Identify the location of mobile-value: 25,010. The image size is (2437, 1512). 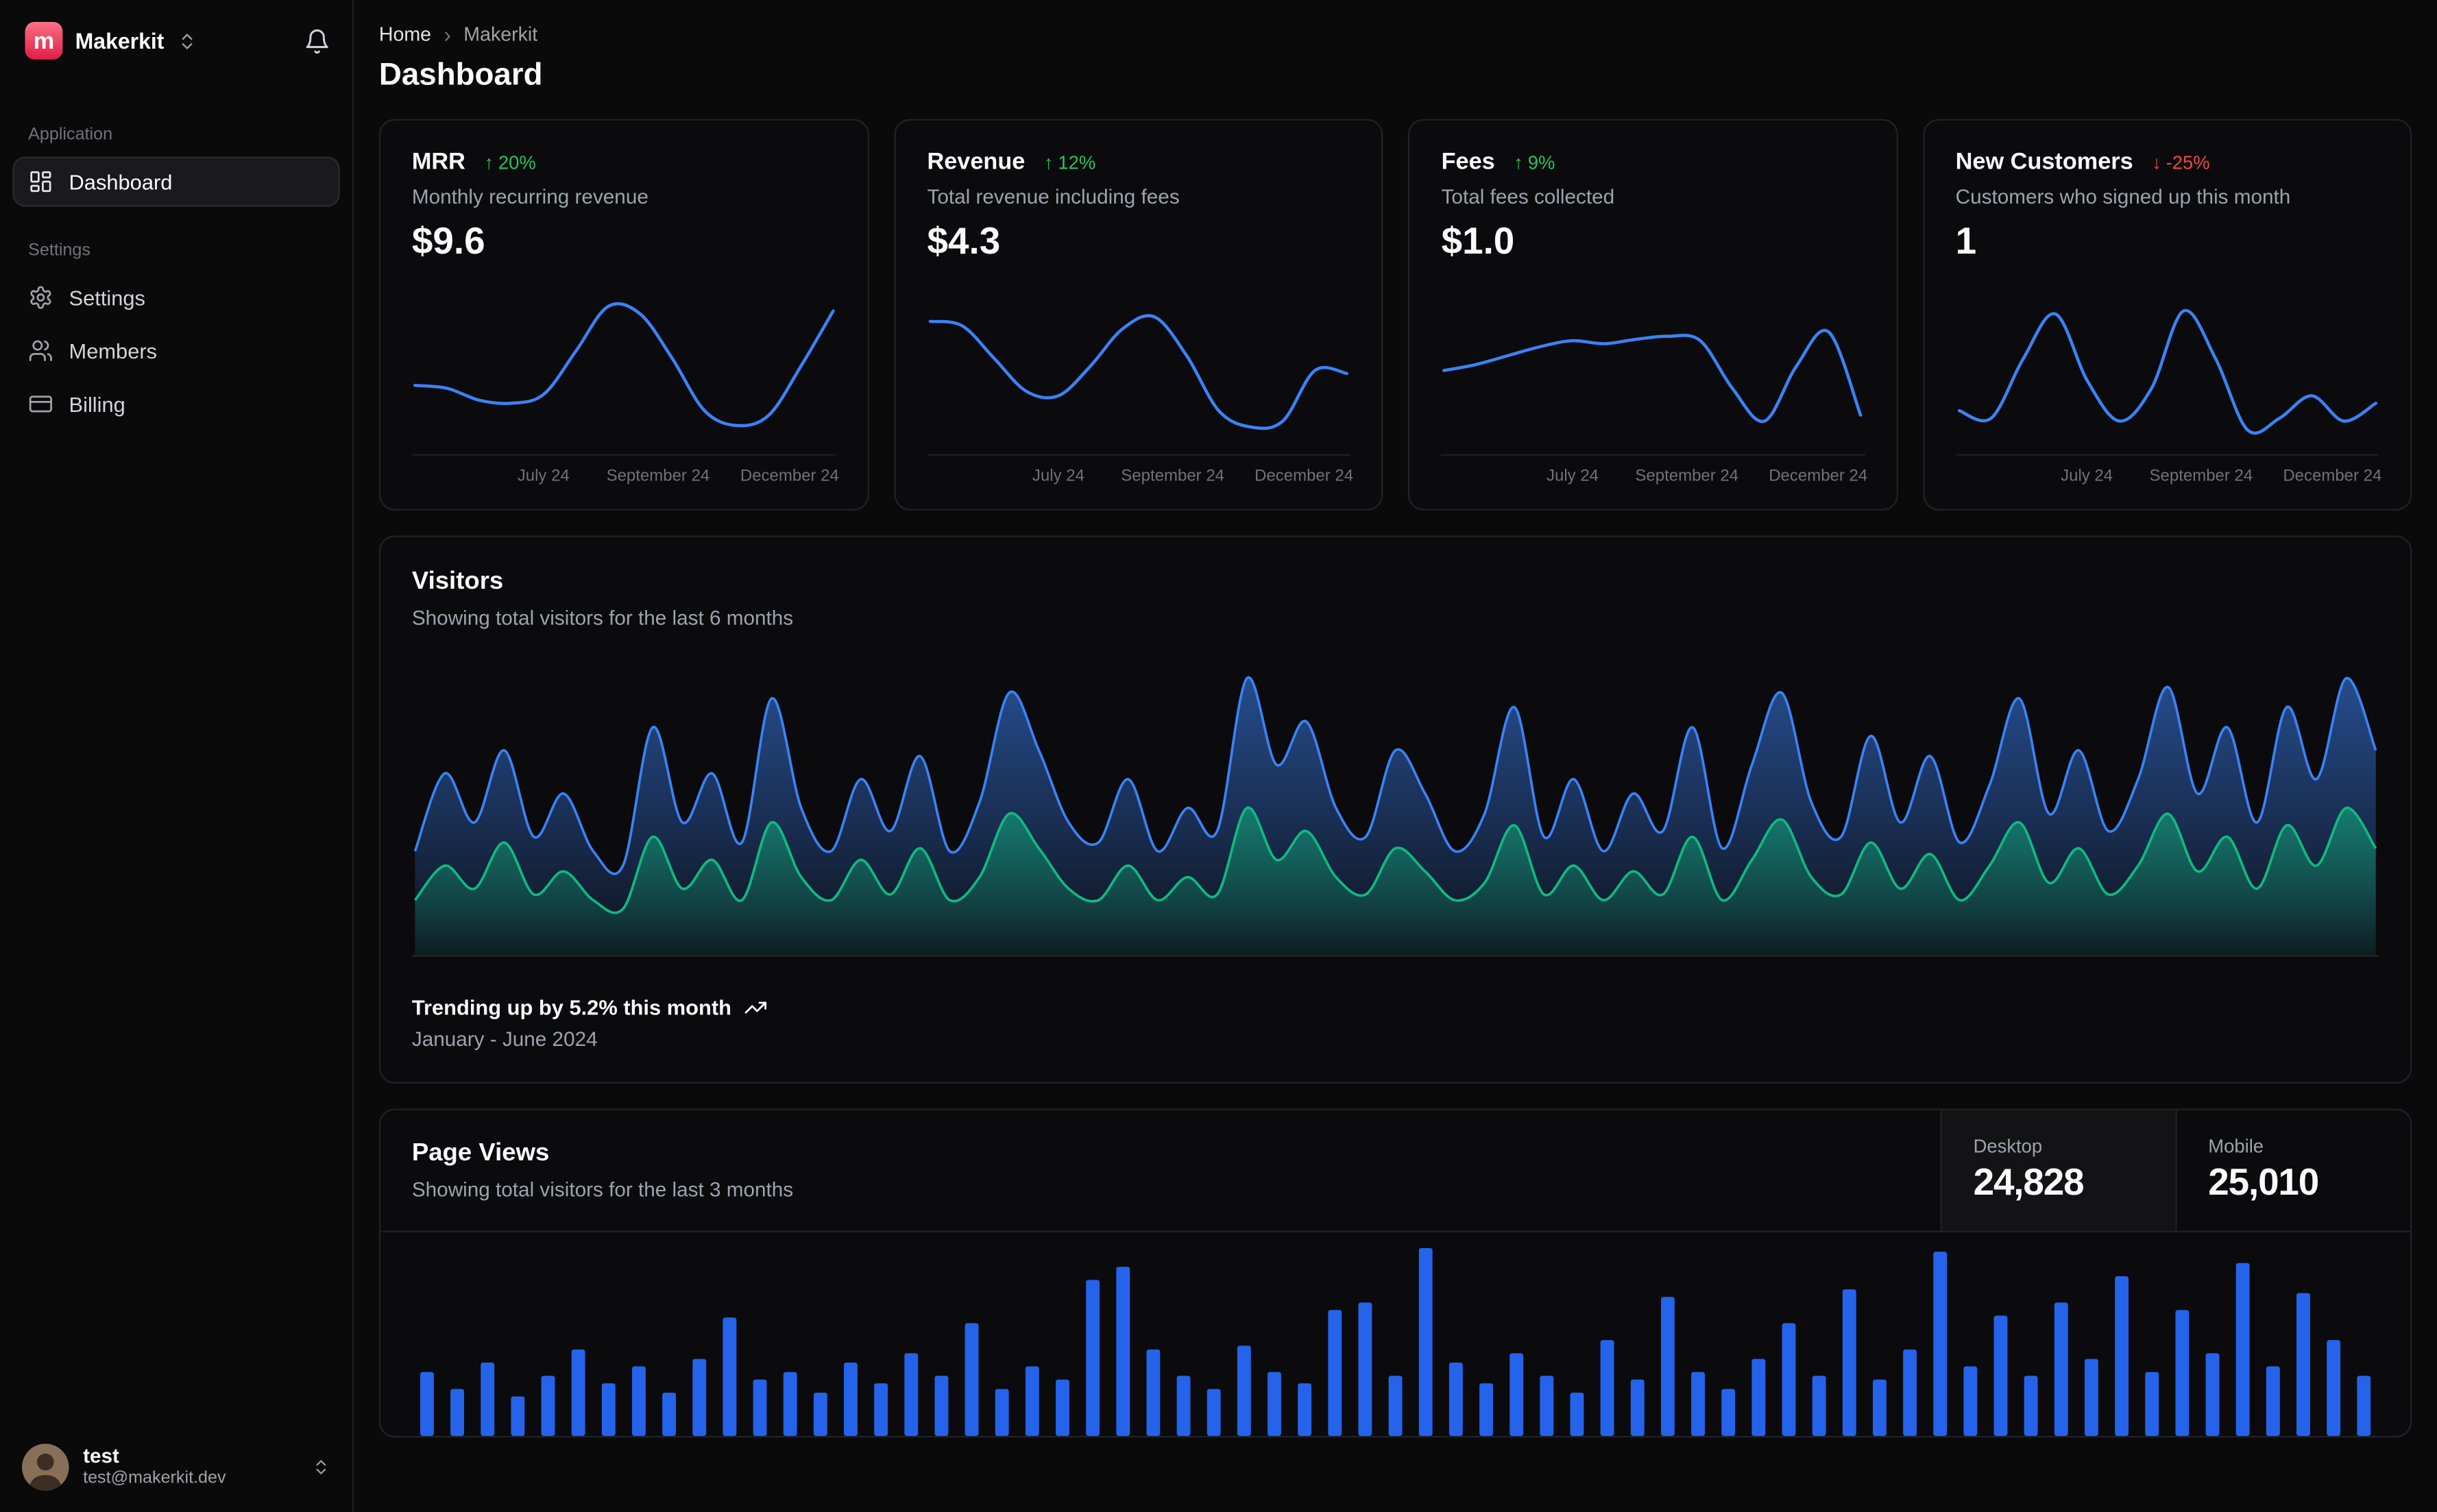
(2263, 1183).